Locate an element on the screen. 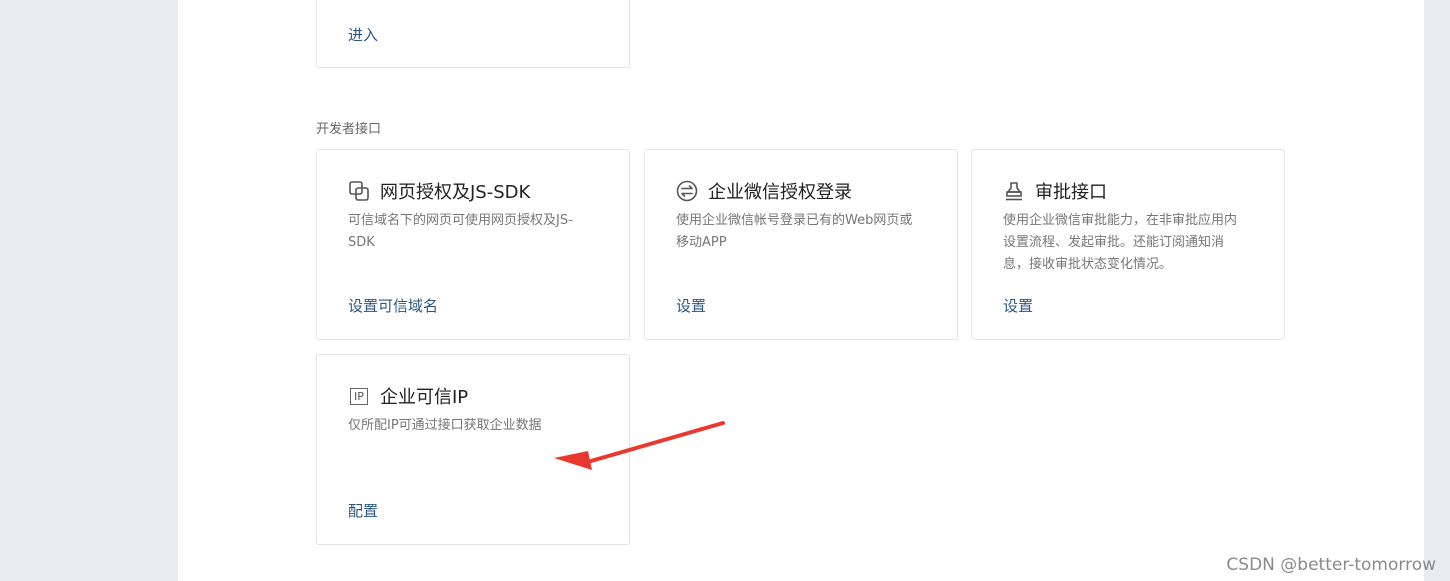  card-web-auth-desc: 可信域名下的网页可使用网页授权及JS- SDK is located at coordinates (460, 232).